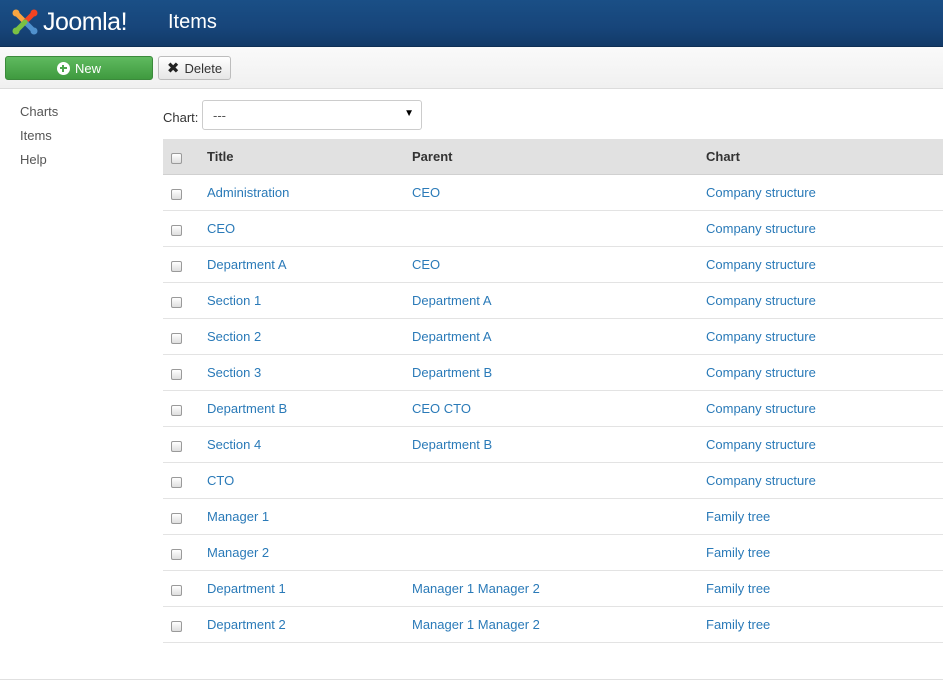 The height and width of the screenshot is (682, 943). Describe the element at coordinates (553, 517) in the screenshot. I see `table-row: Manager 1 Family tree` at that location.